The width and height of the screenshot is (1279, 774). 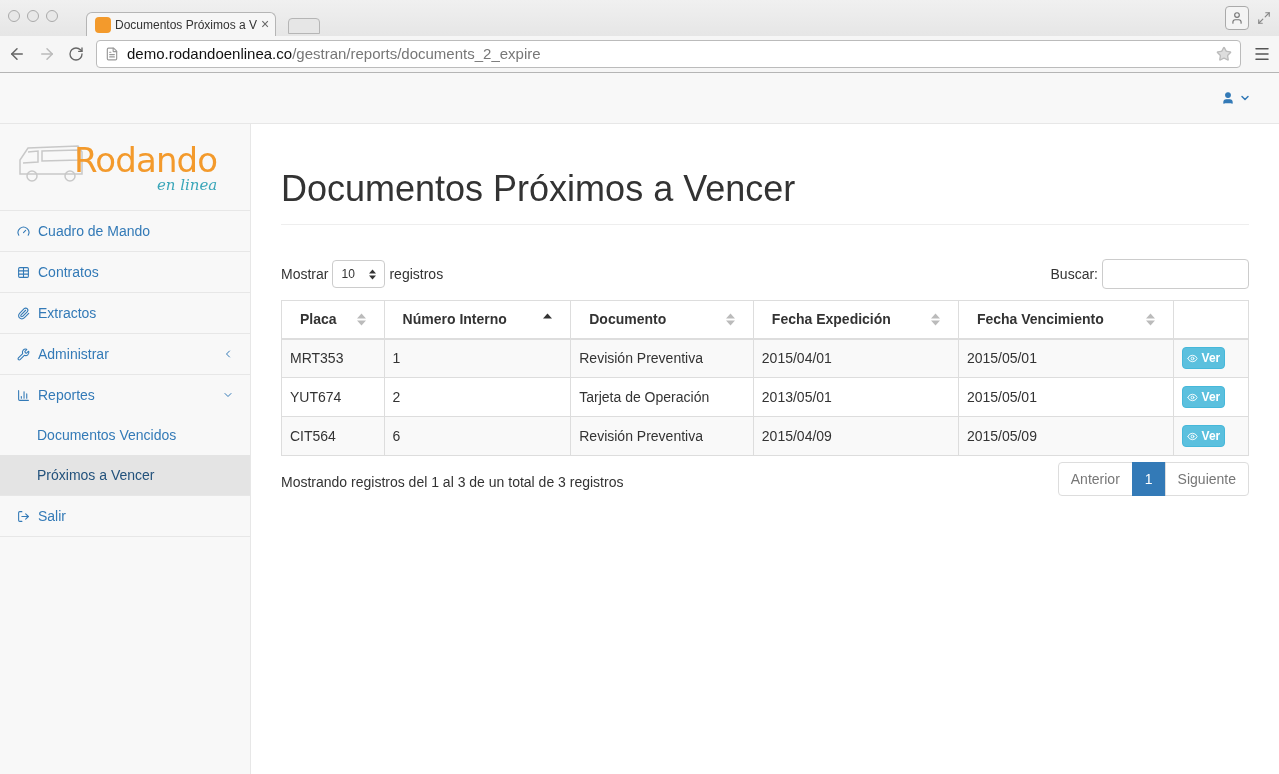 I want to click on pagination-button: Siguiente, so click(x=1206, y=479).